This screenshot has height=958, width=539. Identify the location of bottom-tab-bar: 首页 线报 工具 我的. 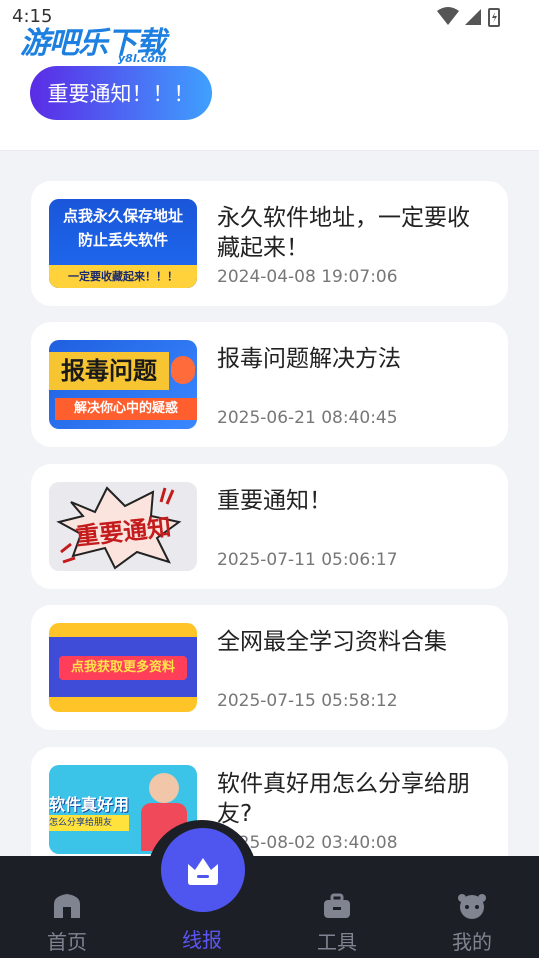
(269, 907).